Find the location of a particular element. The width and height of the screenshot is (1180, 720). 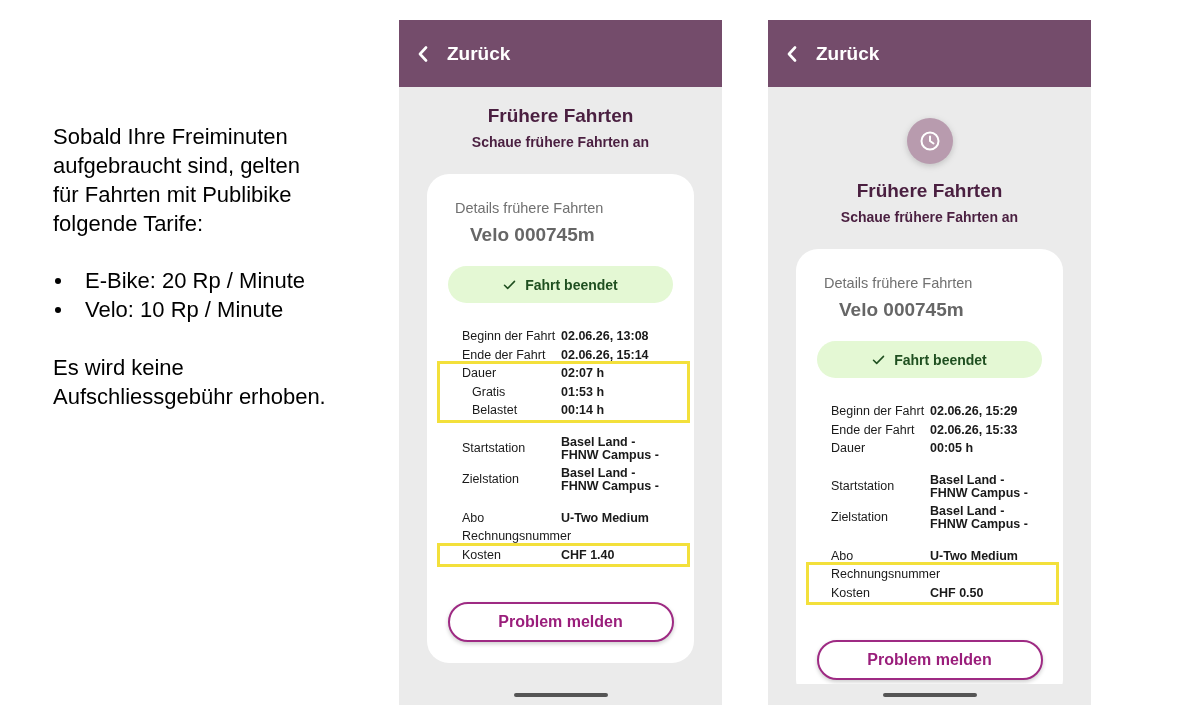

detail-value: 02.06.26, 13:08 is located at coordinates (605, 336).